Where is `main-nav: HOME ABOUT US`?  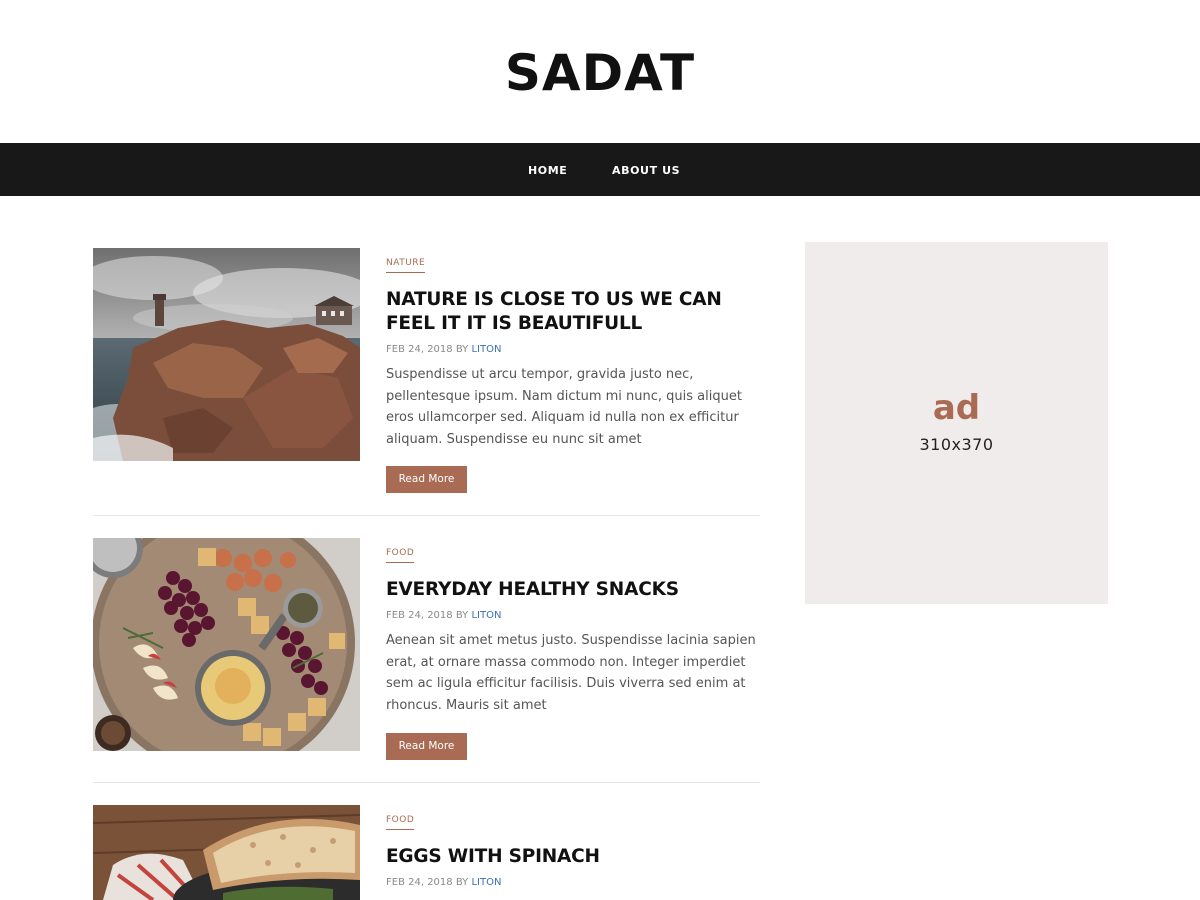 main-nav: HOME ABOUT US is located at coordinates (600, 169).